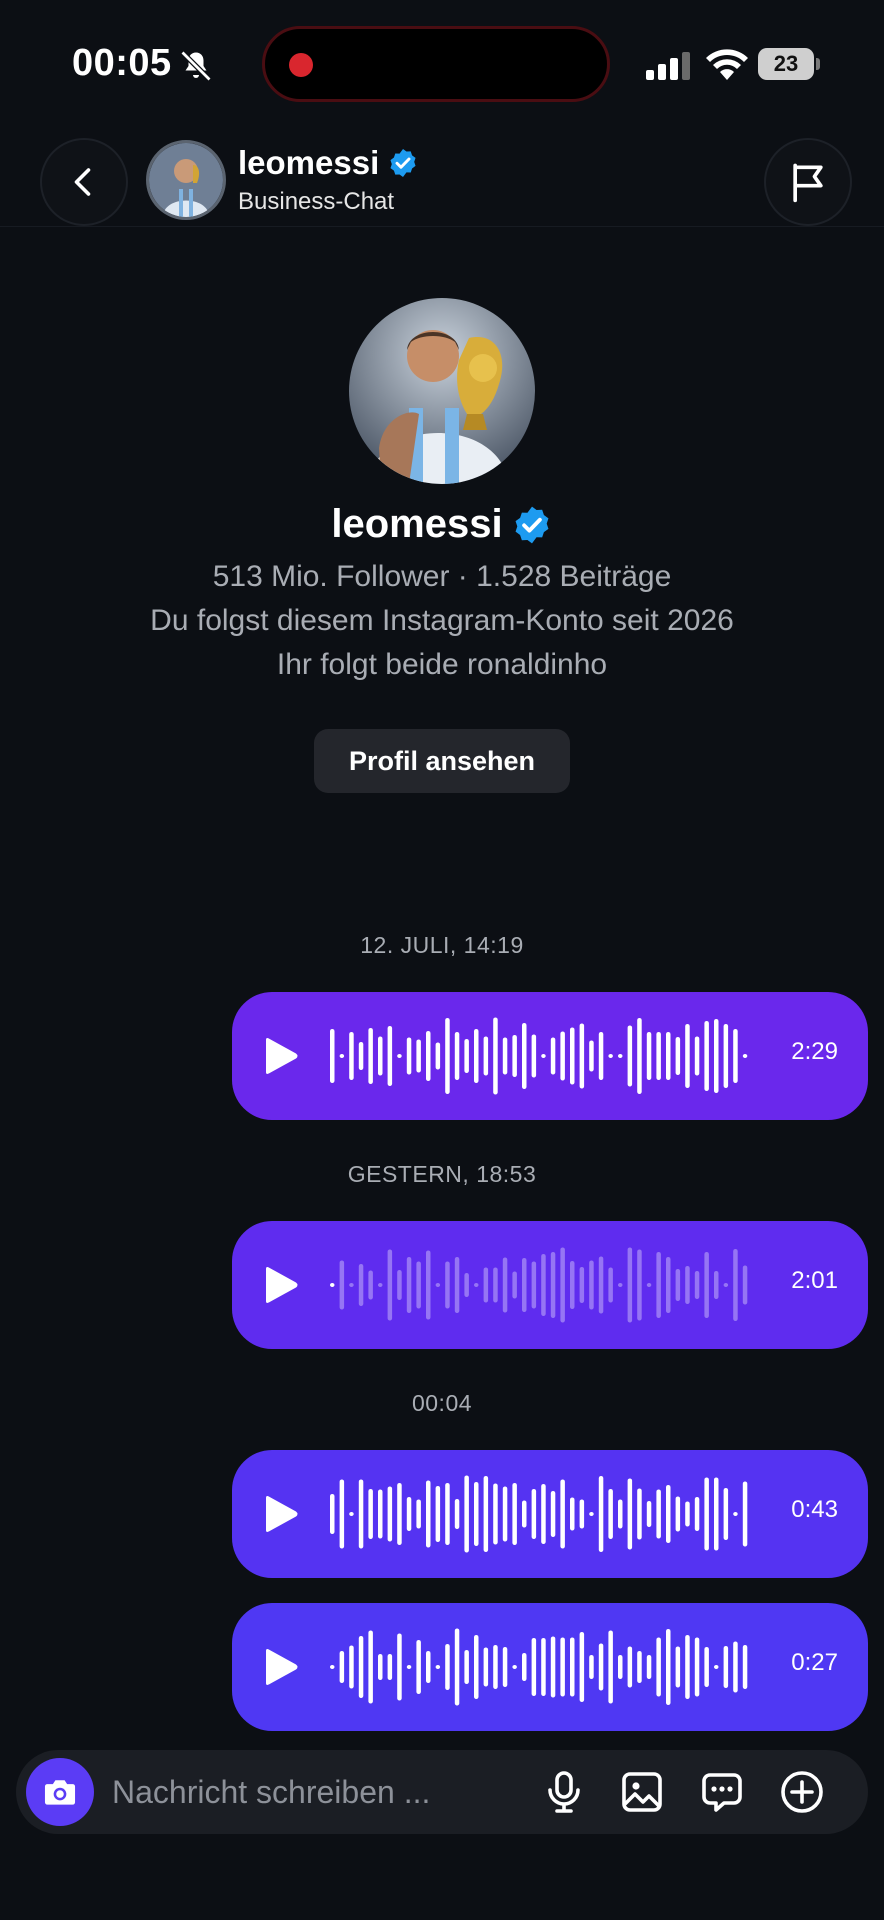  What do you see at coordinates (814, 1509) in the screenshot?
I see `voice-duration: 0:43` at bounding box center [814, 1509].